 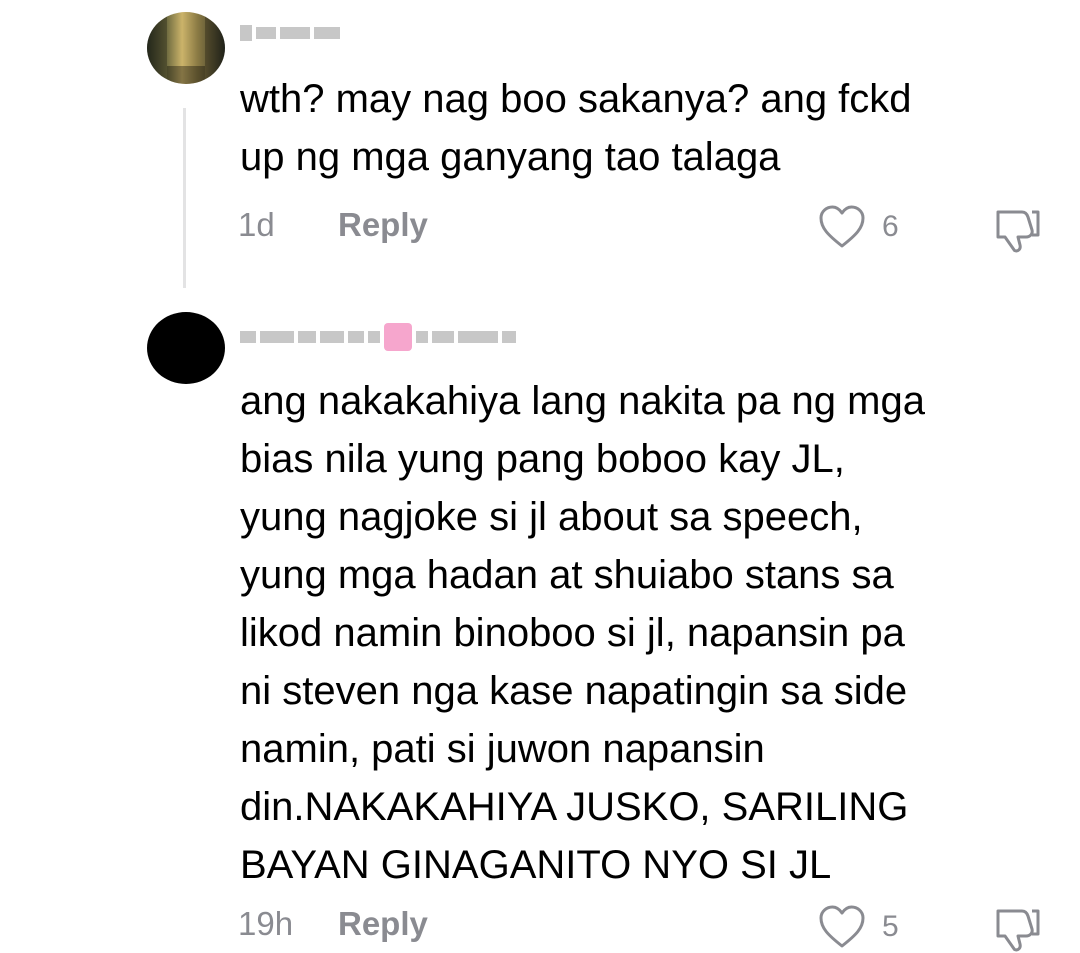 What do you see at coordinates (333, 225) in the screenshot?
I see `comment-meta: 1d Reply` at bounding box center [333, 225].